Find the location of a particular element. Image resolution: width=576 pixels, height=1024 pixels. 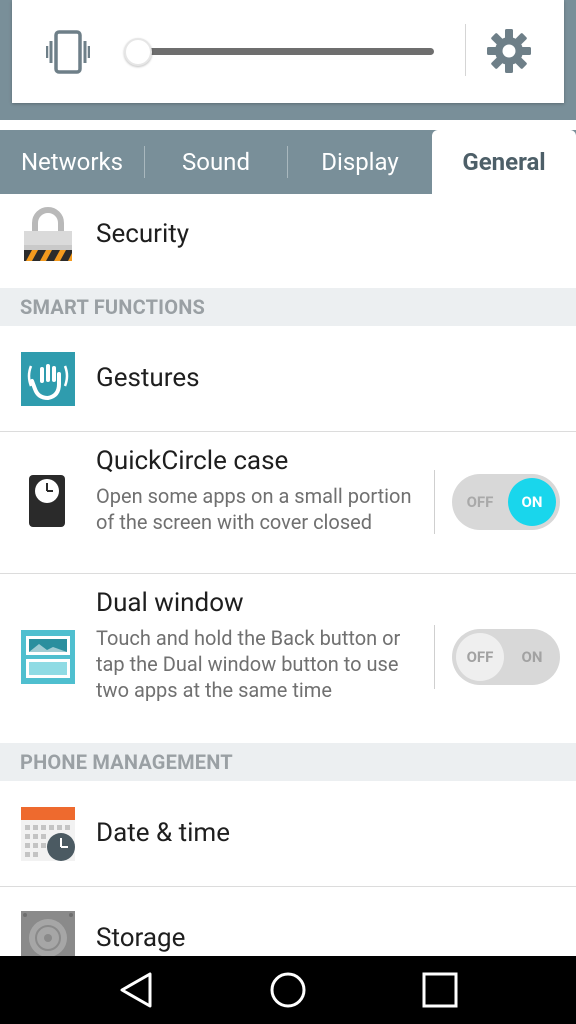

list-item-gestures: Gestures is located at coordinates (288, 379).